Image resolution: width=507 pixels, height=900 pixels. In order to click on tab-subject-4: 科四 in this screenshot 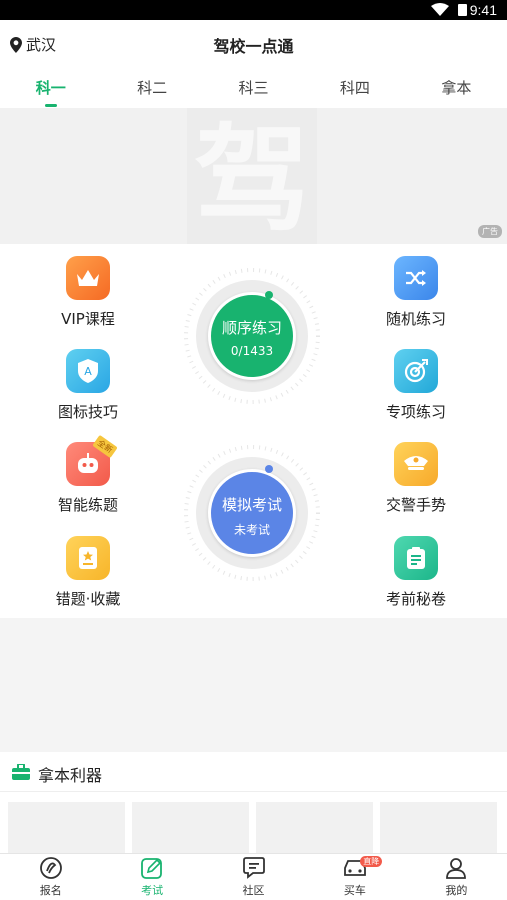, I will do `click(354, 88)`.